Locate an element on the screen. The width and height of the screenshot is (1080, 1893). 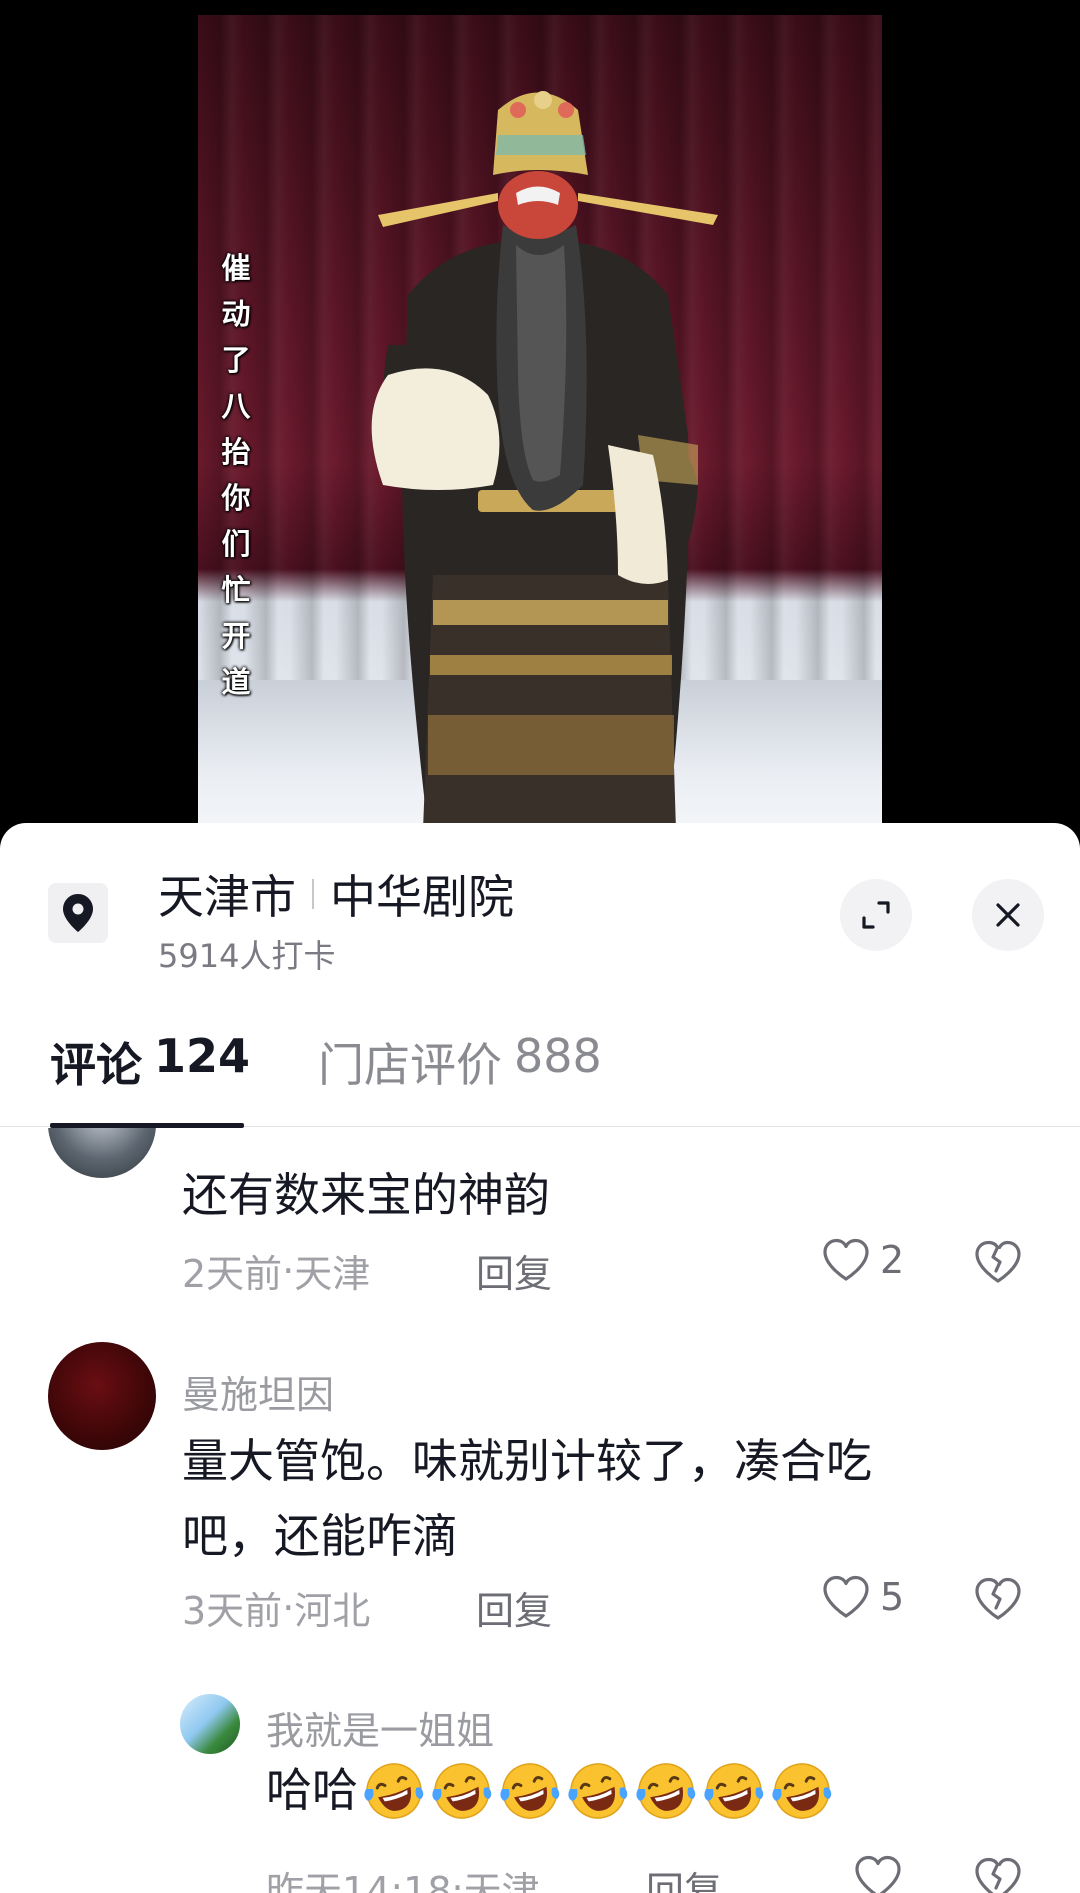
tab-comments-count: 124 is located at coordinates (202, 1056).